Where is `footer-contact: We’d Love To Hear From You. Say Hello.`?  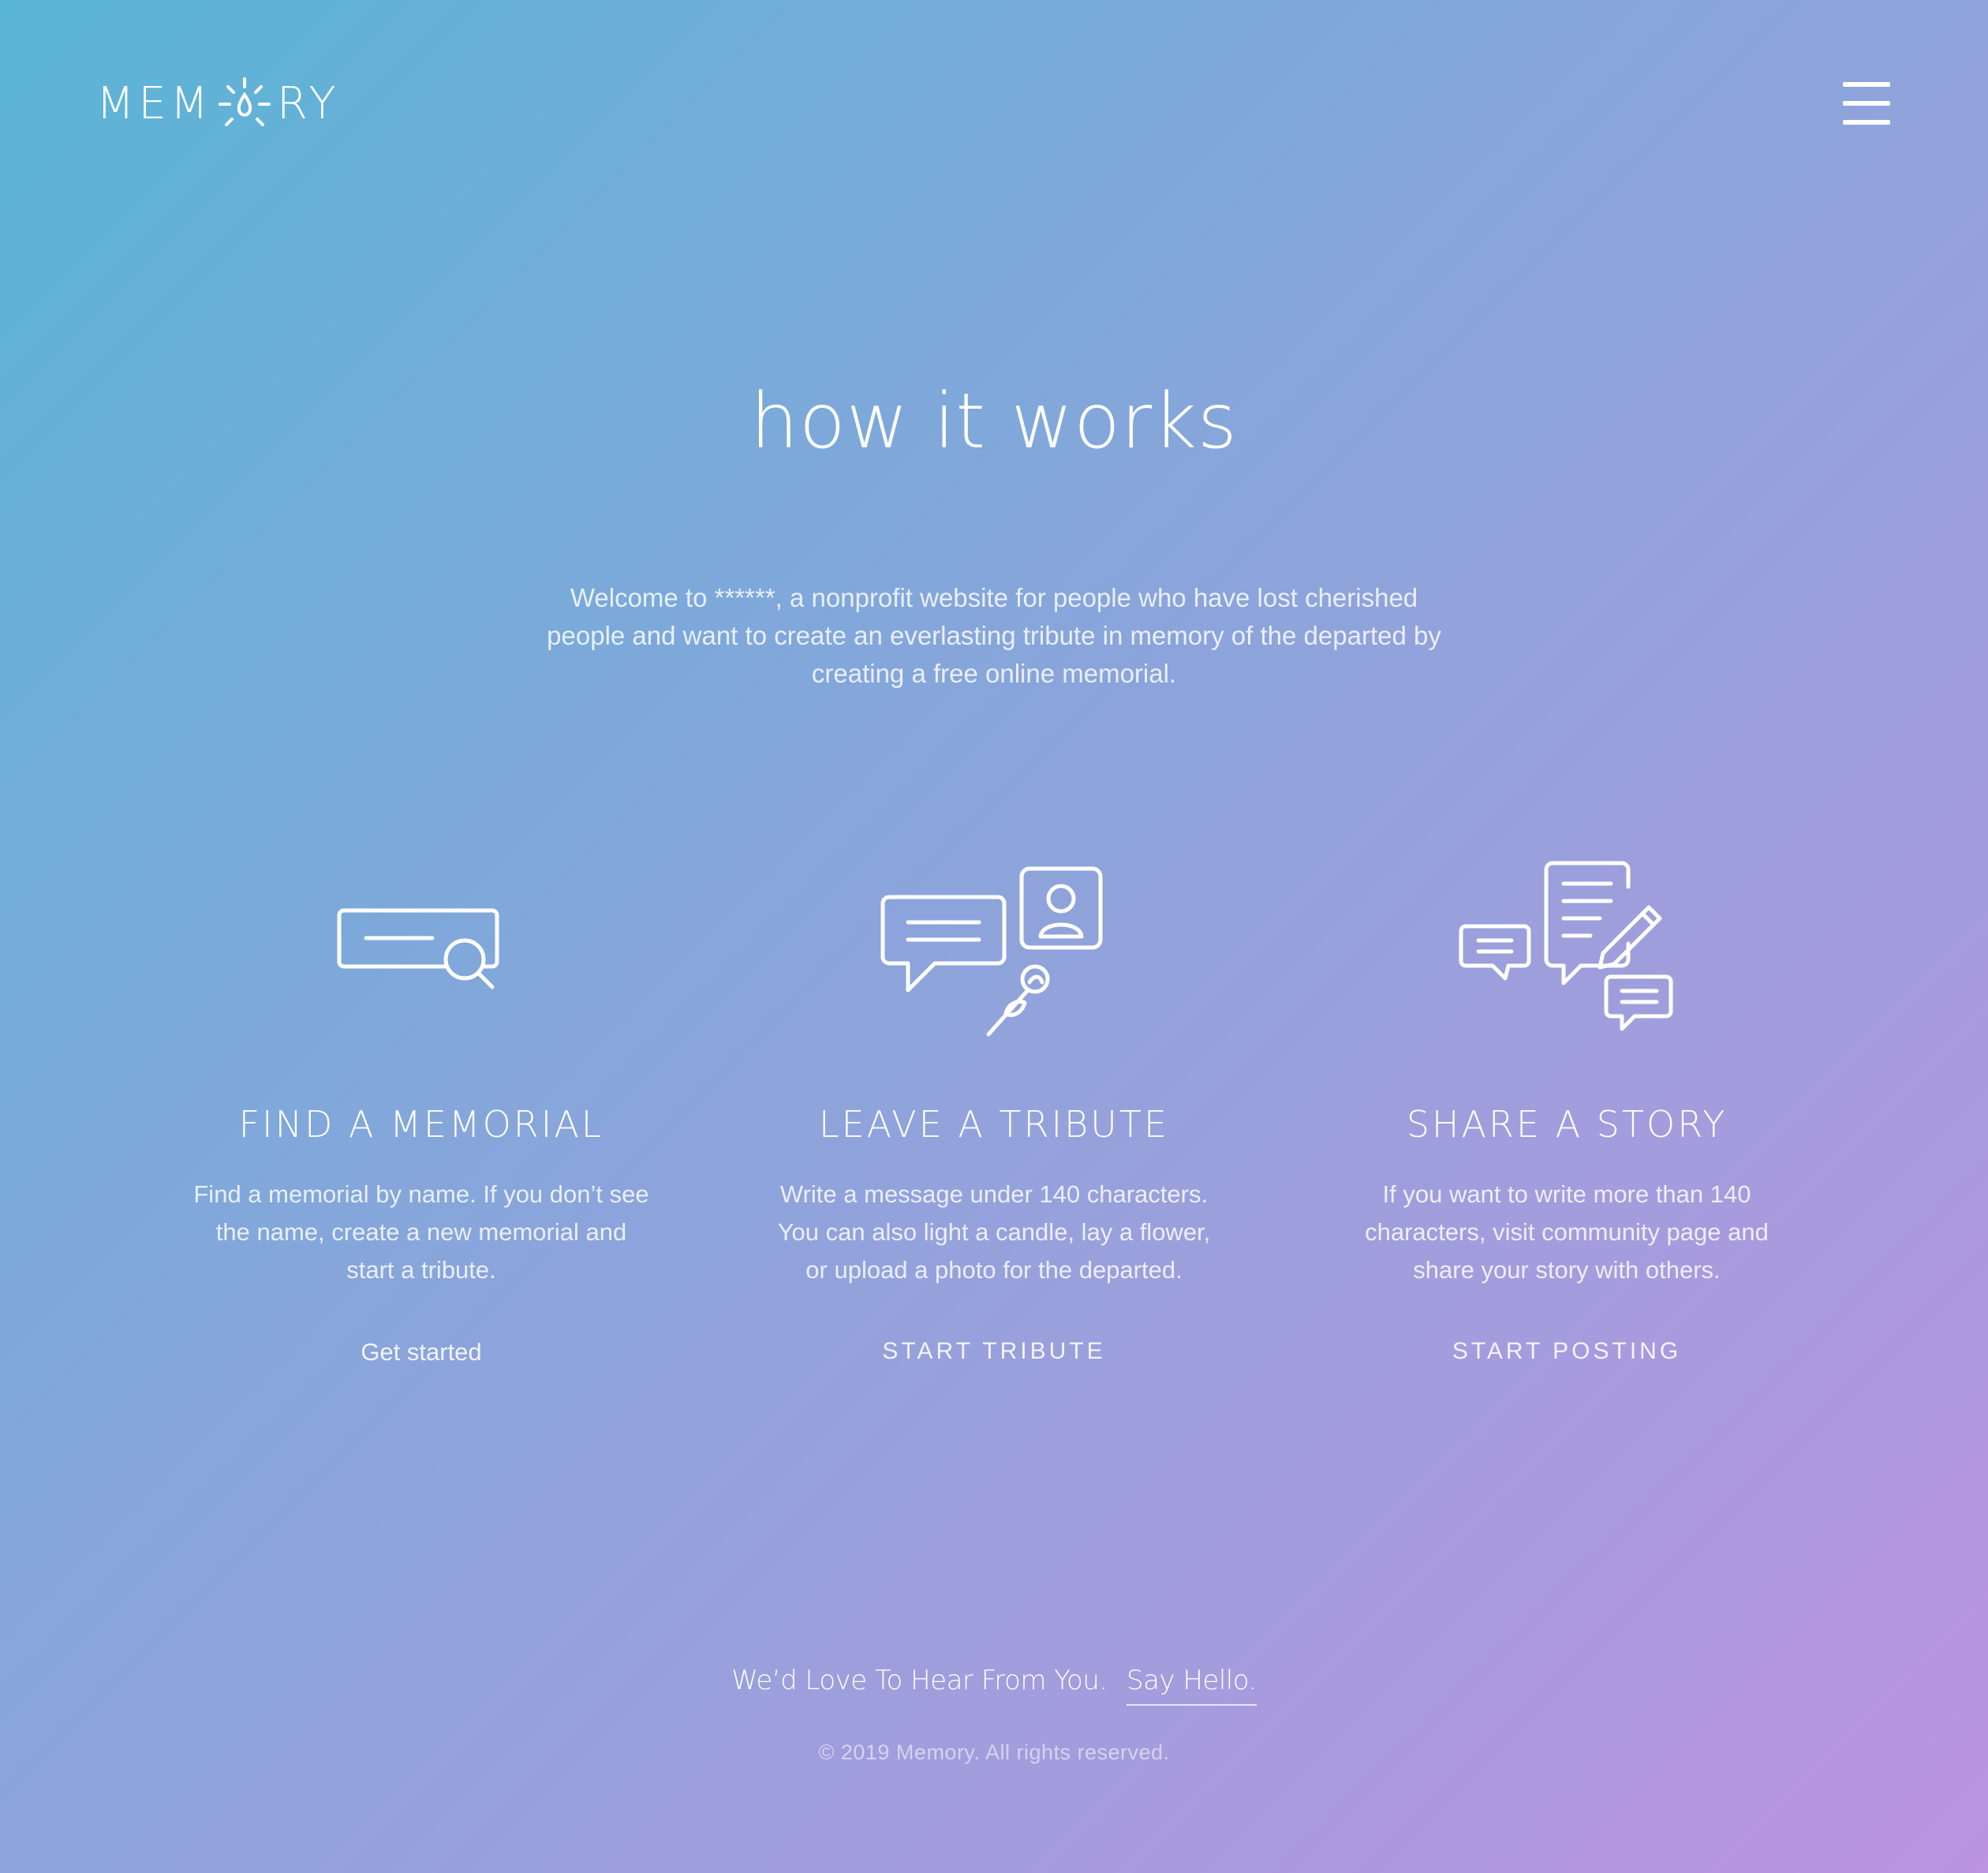
footer-contact: We’d Love To Hear From You. Say Hello. is located at coordinates (994, 1685).